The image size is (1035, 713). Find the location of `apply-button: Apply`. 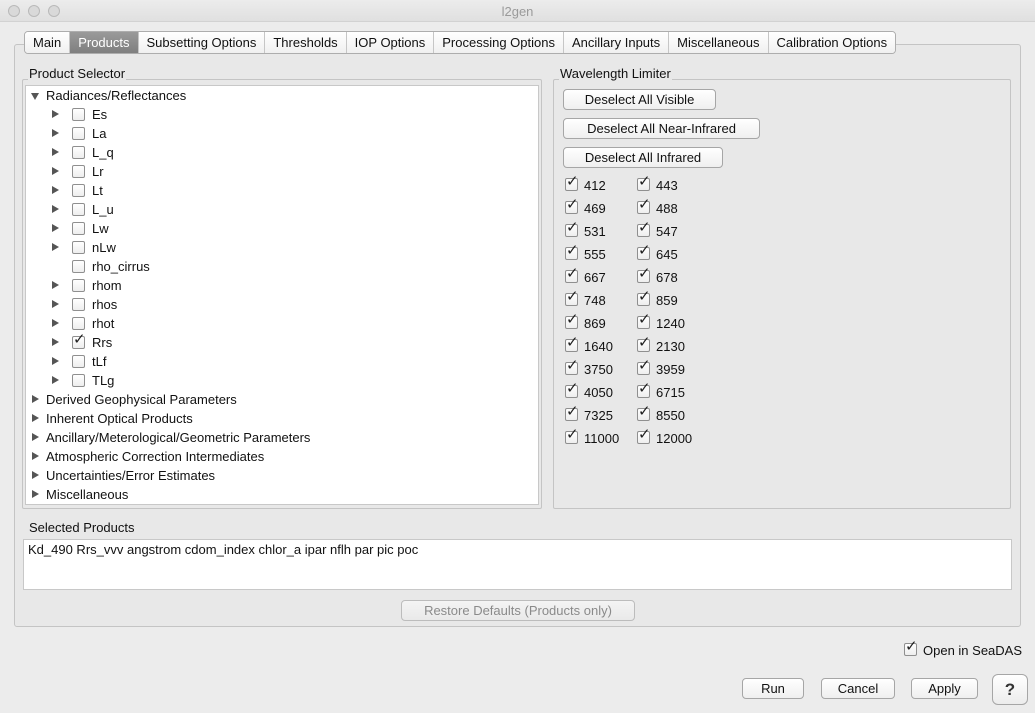

apply-button: Apply is located at coordinates (944, 688).